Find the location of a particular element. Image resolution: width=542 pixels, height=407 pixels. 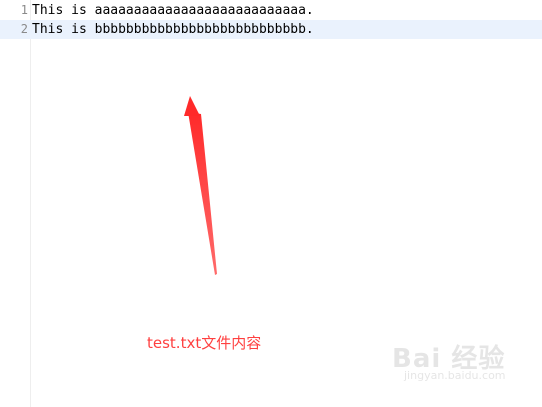

baidu-jingyan-watermark: Bai 经验 jingyan.baidu.com is located at coordinates (457, 364).